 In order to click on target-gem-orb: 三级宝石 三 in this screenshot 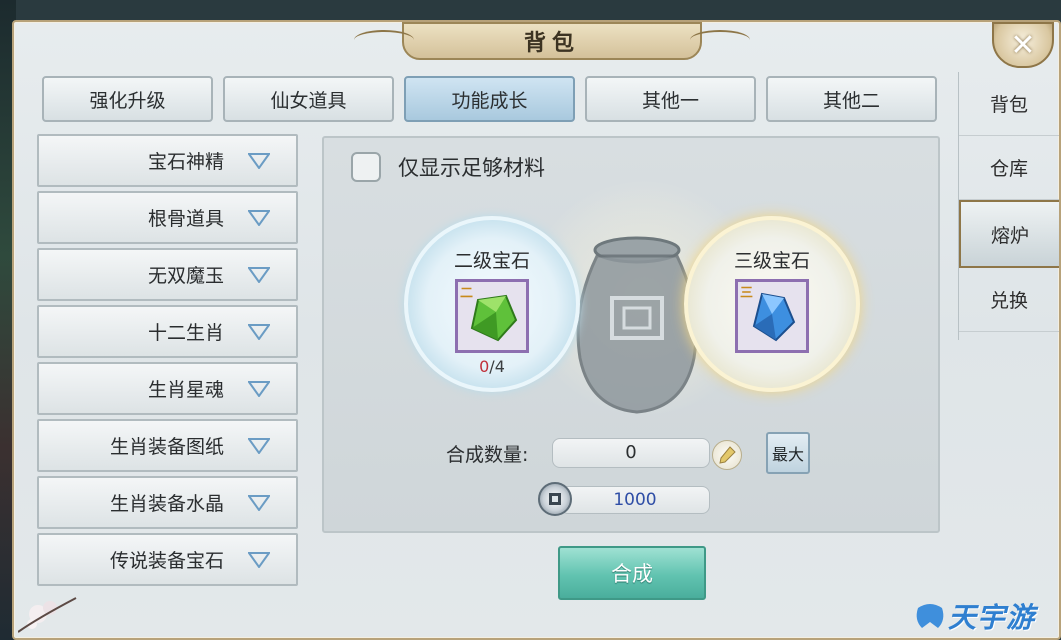, I will do `click(772, 304)`.